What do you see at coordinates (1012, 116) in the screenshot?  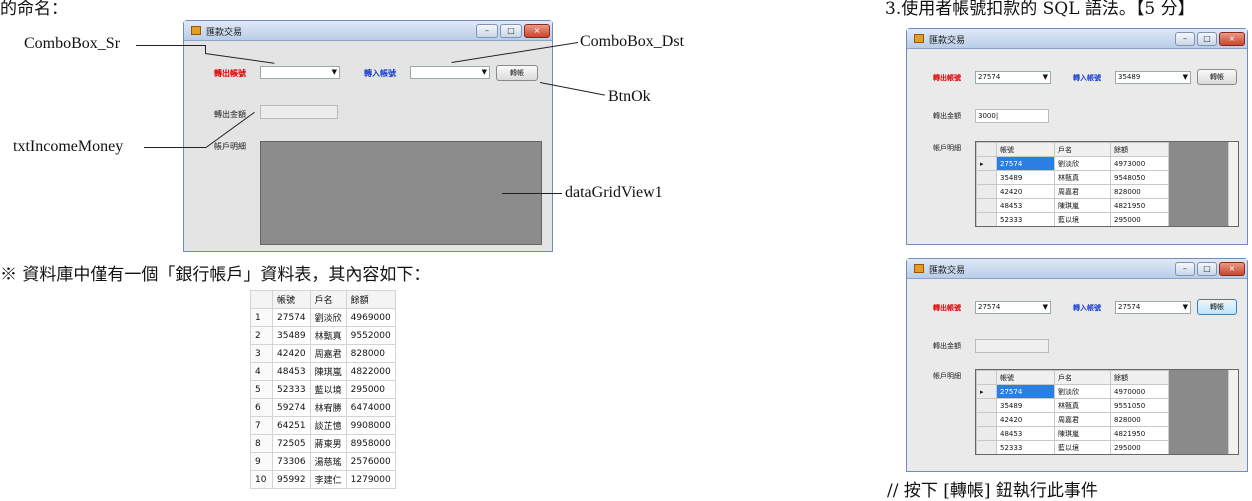 I see `amount-input: 3000|` at bounding box center [1012, 116].